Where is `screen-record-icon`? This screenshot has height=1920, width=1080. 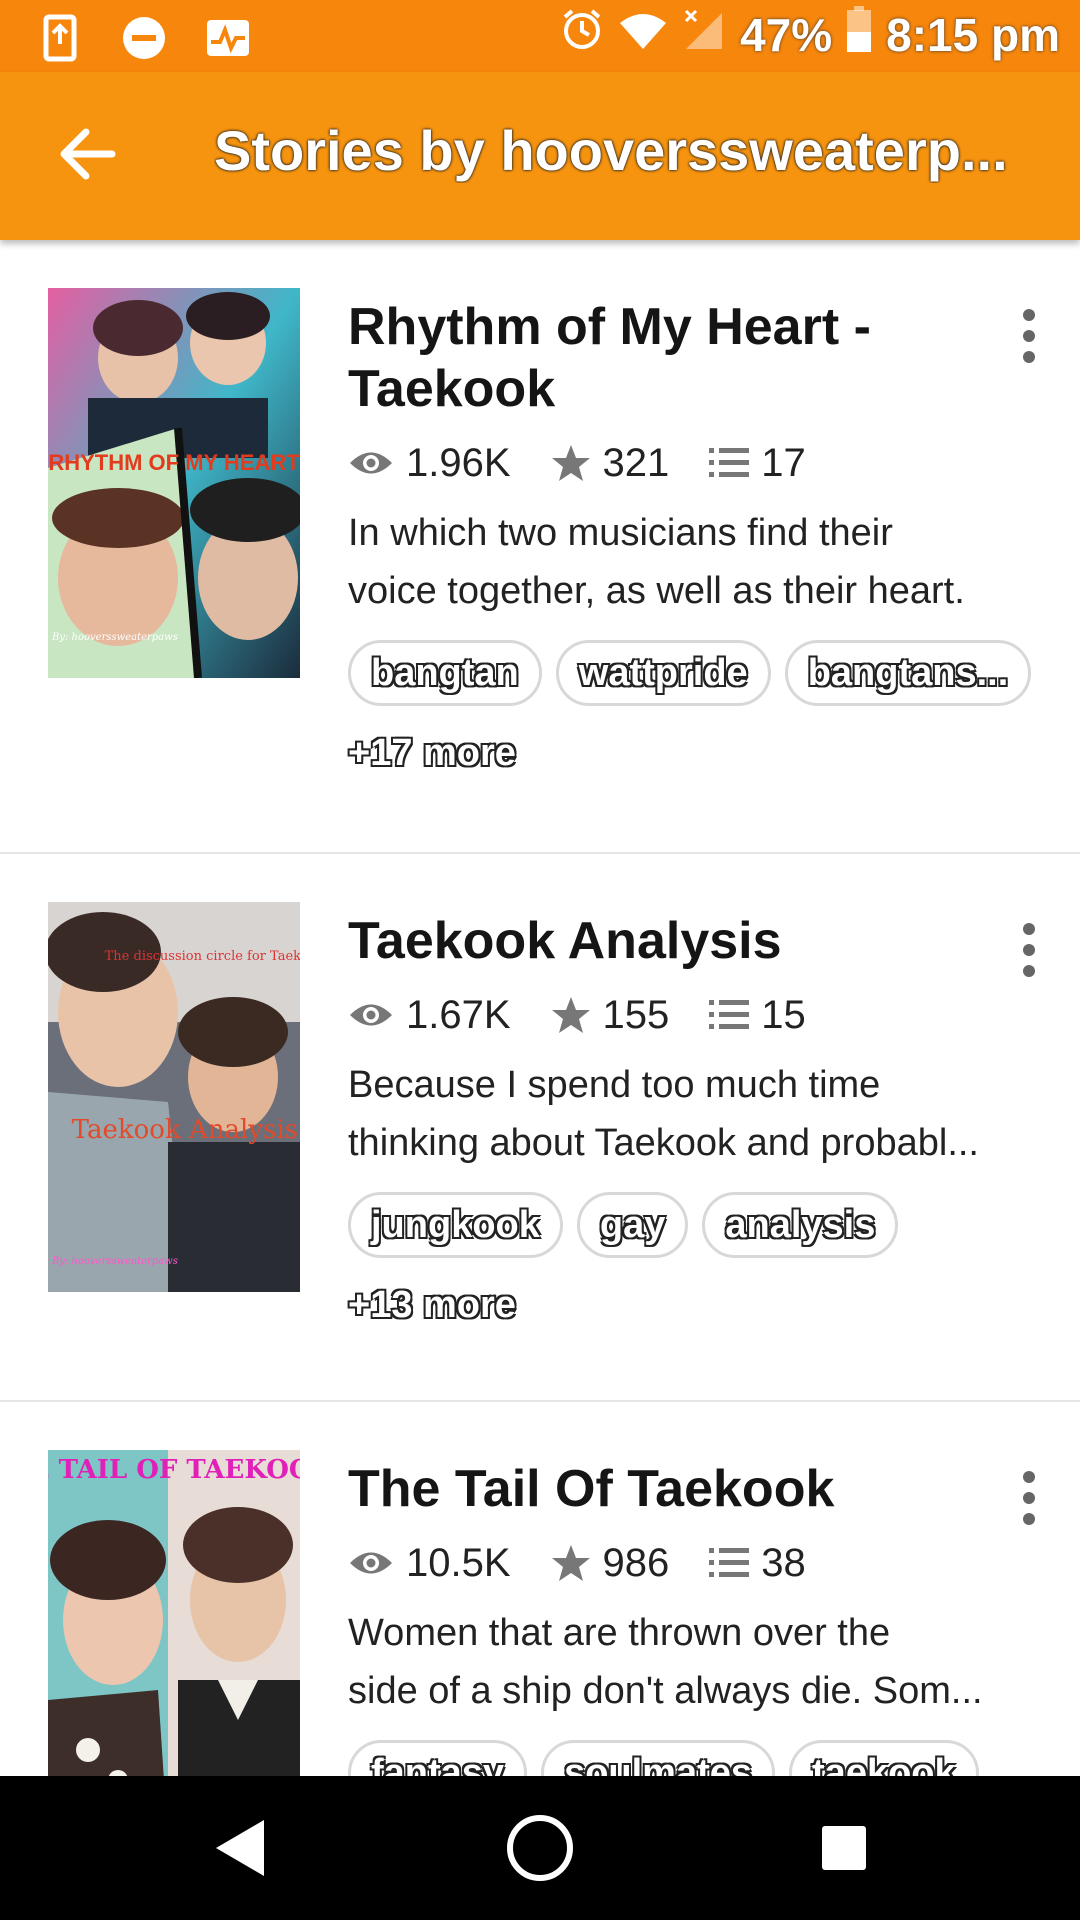
screen-record-icon is located at coordinates (60, 38).